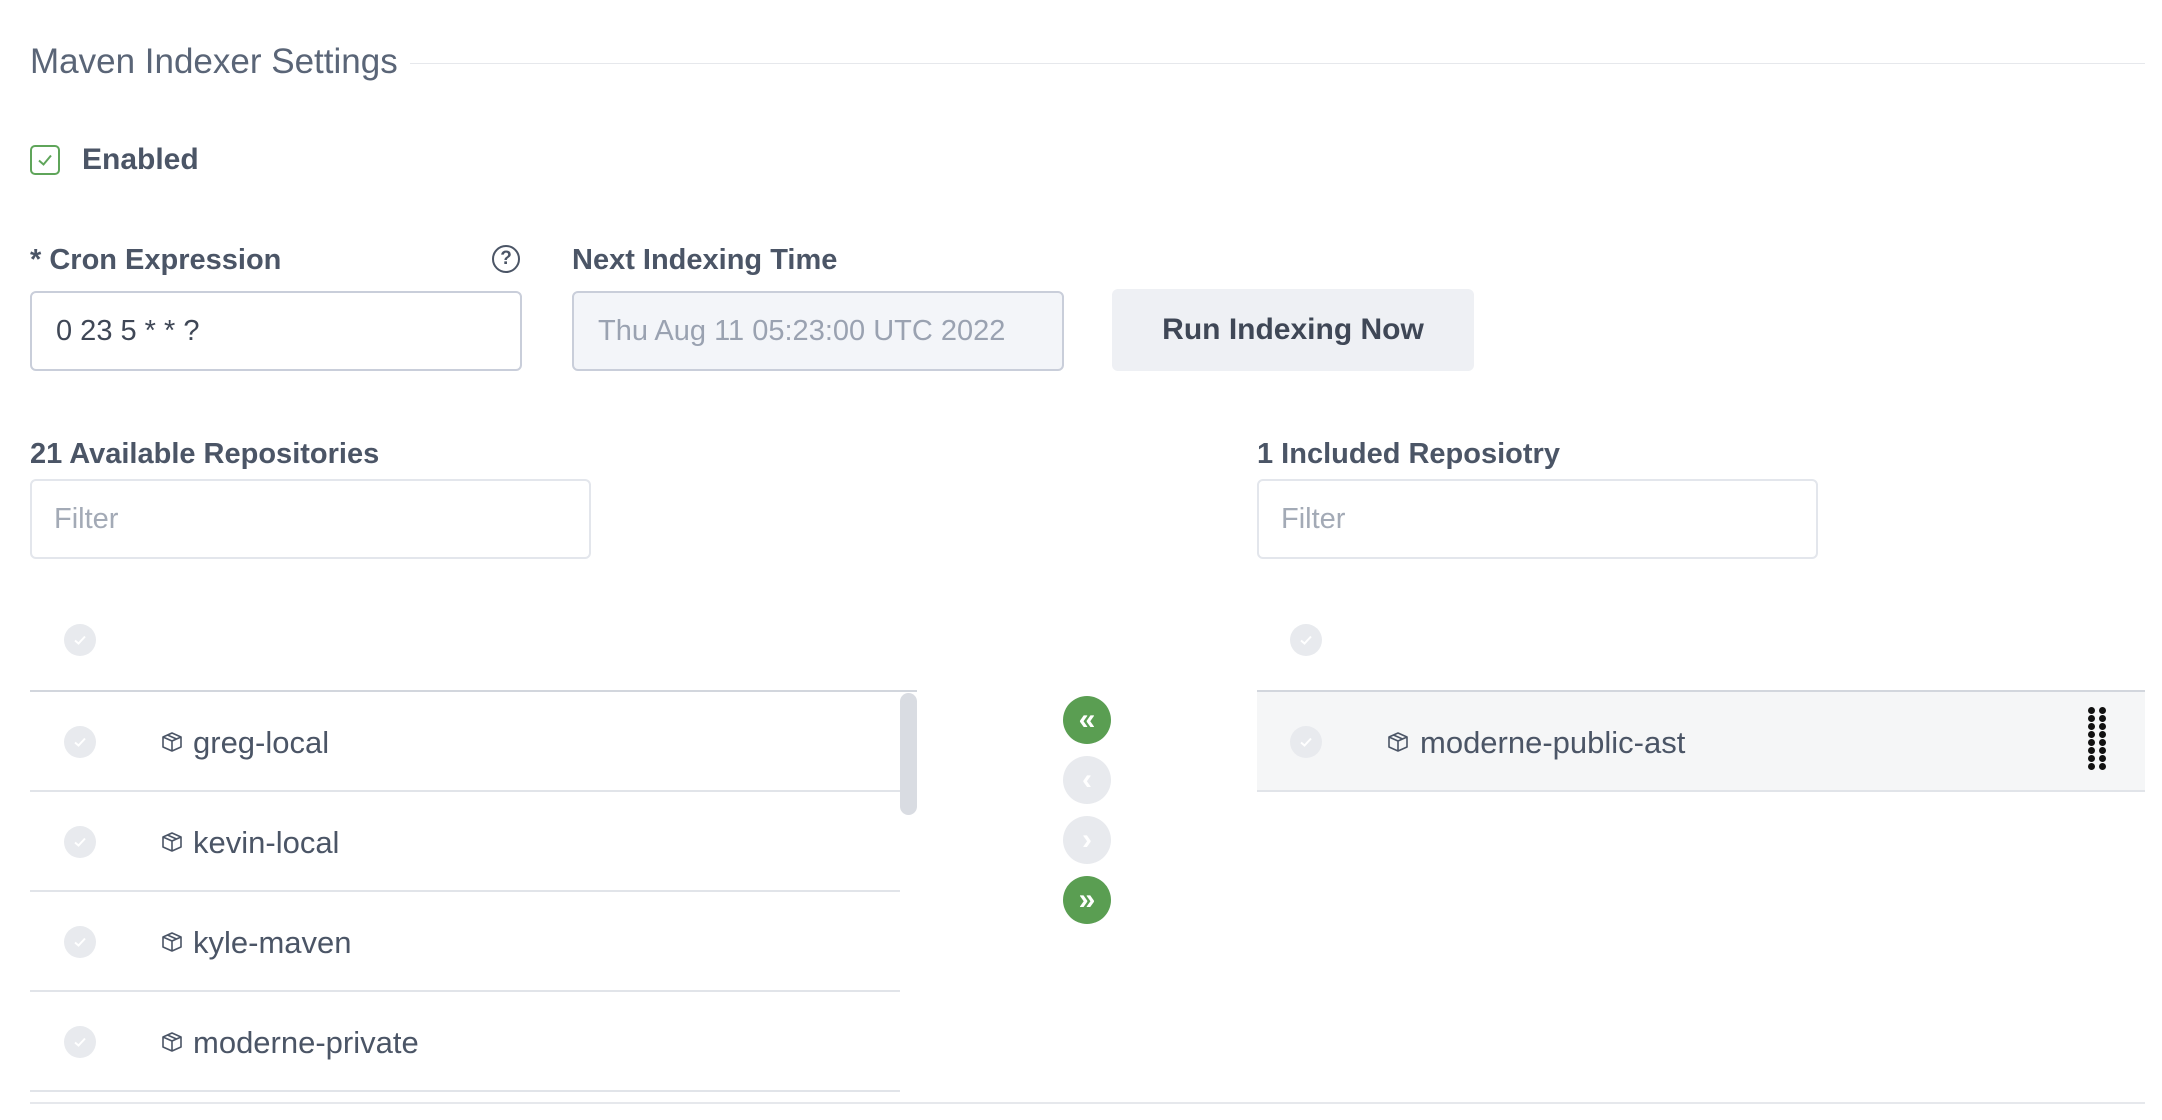 Image resolution: width=2162 pixels, height=1120 pixels. What do you see at coordinates (1277, 63) in the screenshot?
I see `section-divider` at bounding box center [1277, 63].